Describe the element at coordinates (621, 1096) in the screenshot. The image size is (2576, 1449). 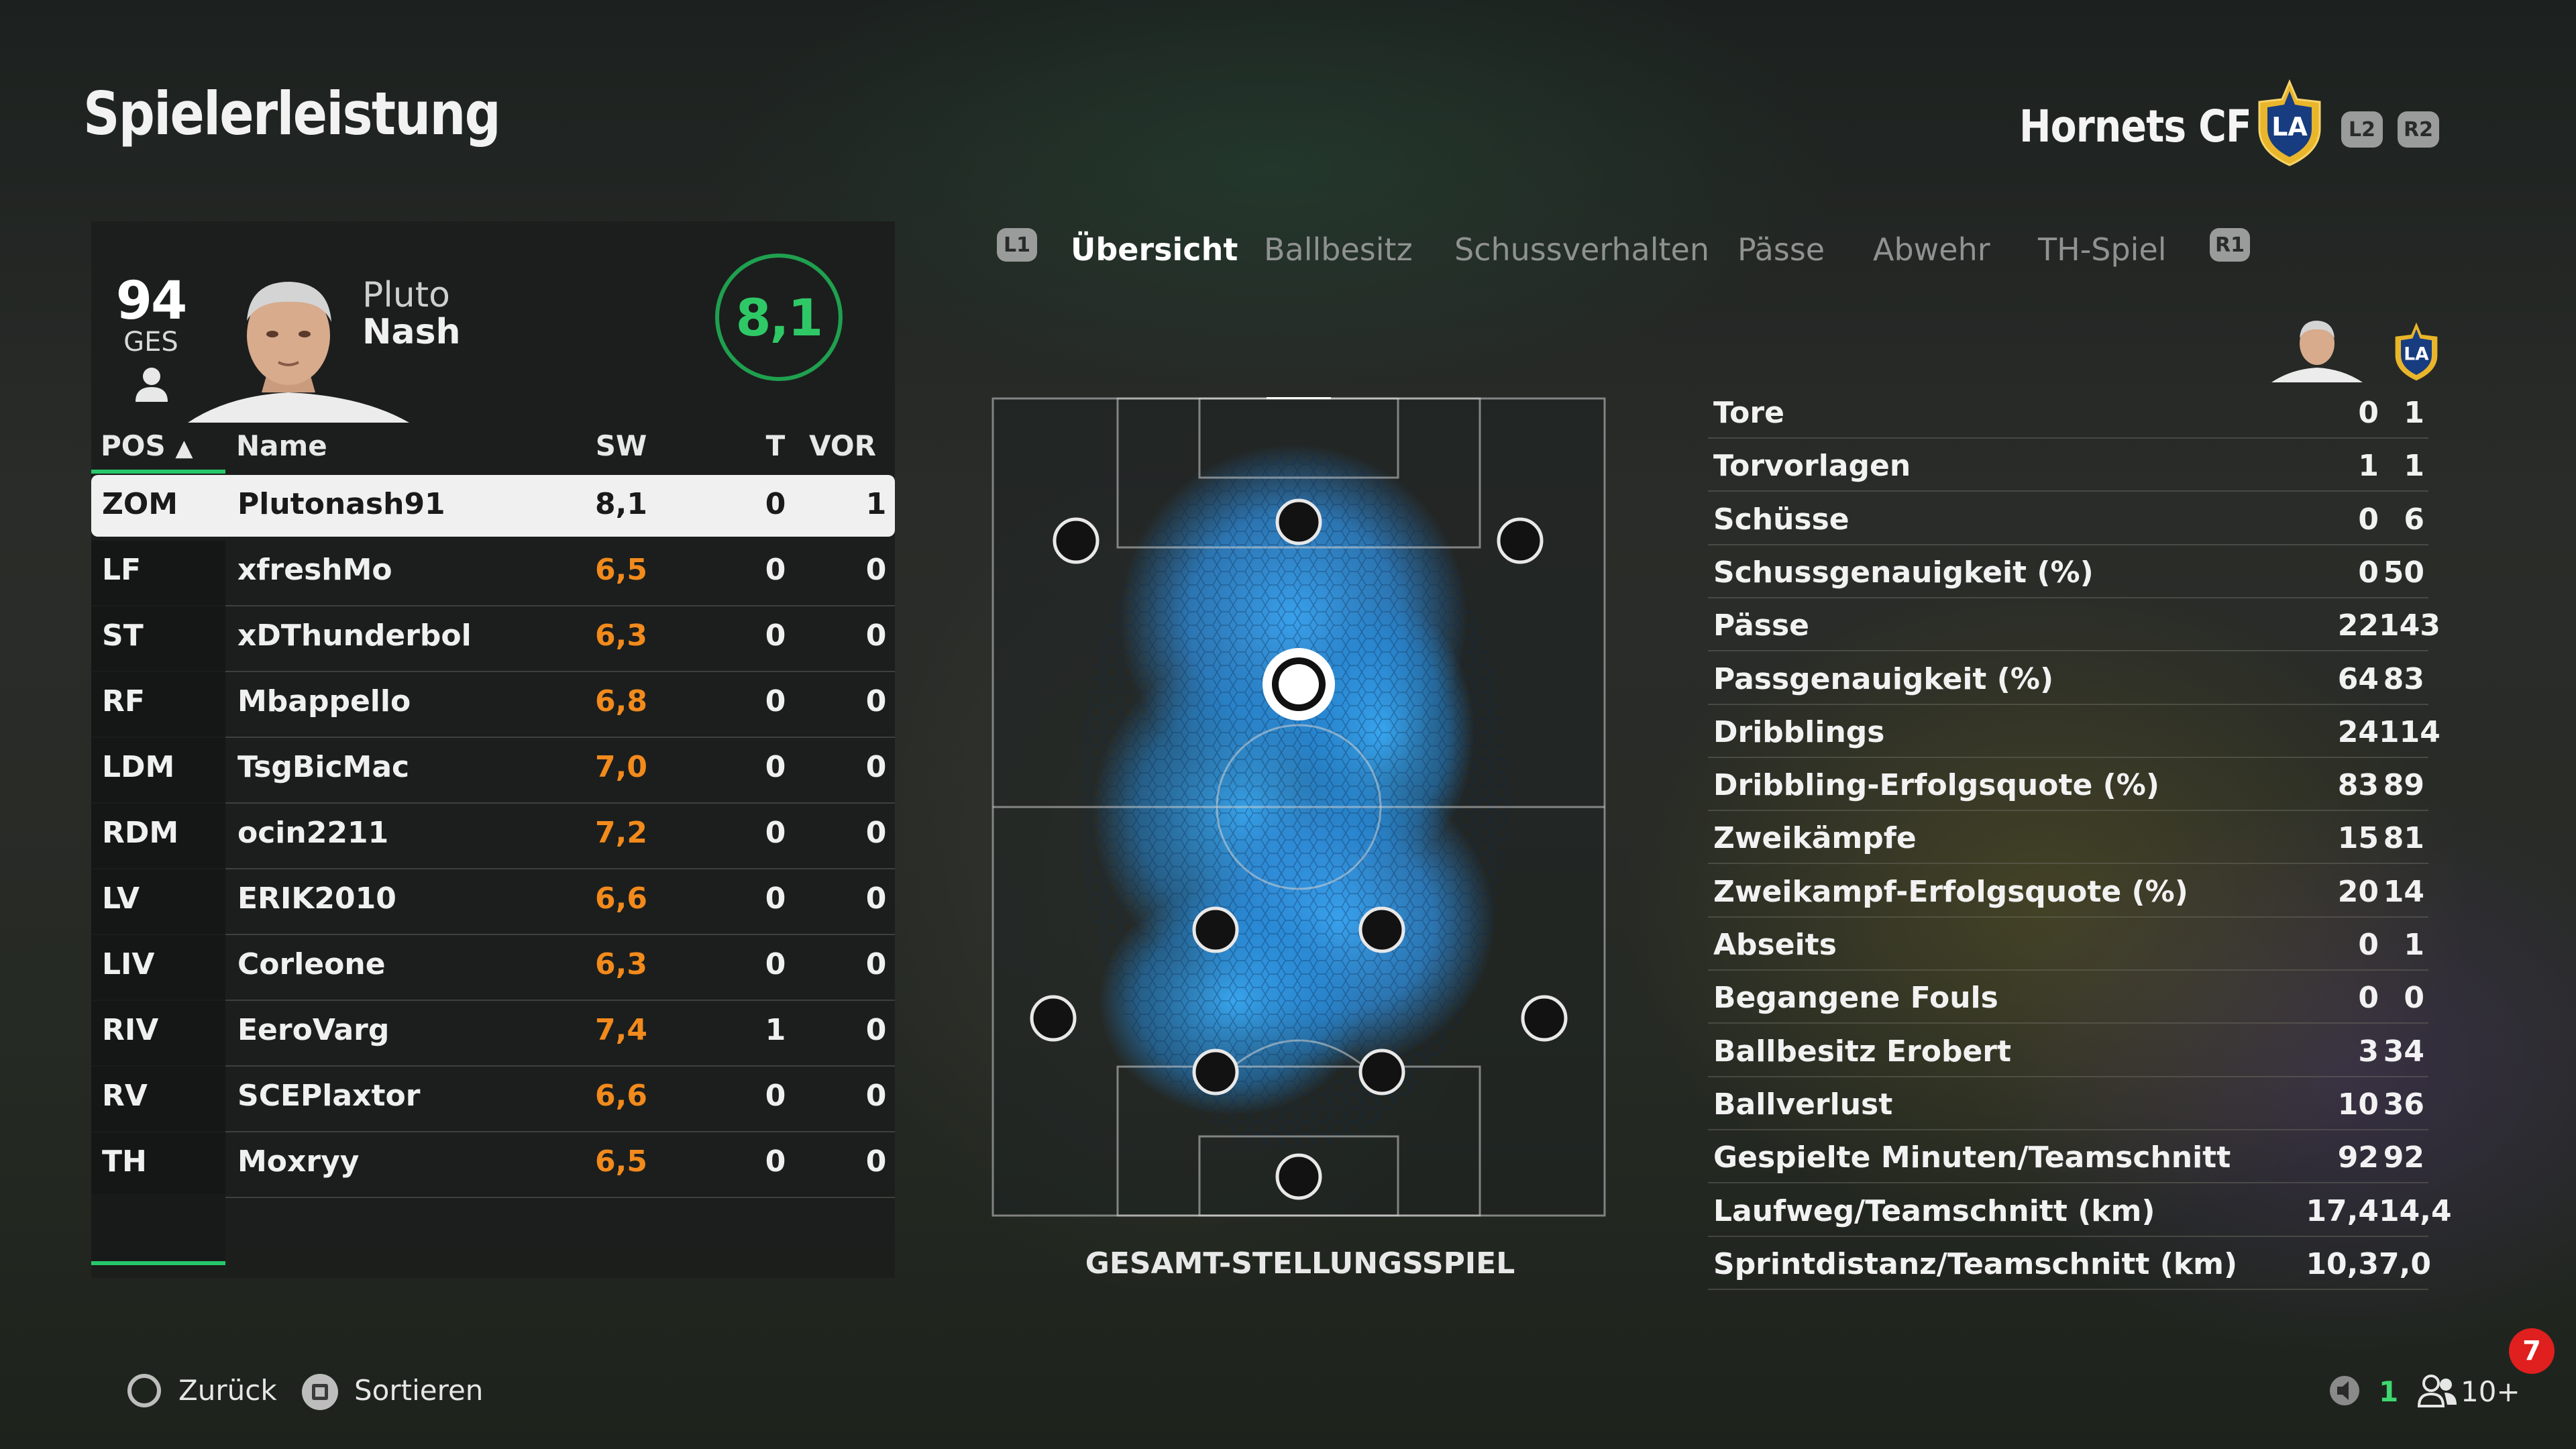
I see `row-rating: 6,6` at that location.